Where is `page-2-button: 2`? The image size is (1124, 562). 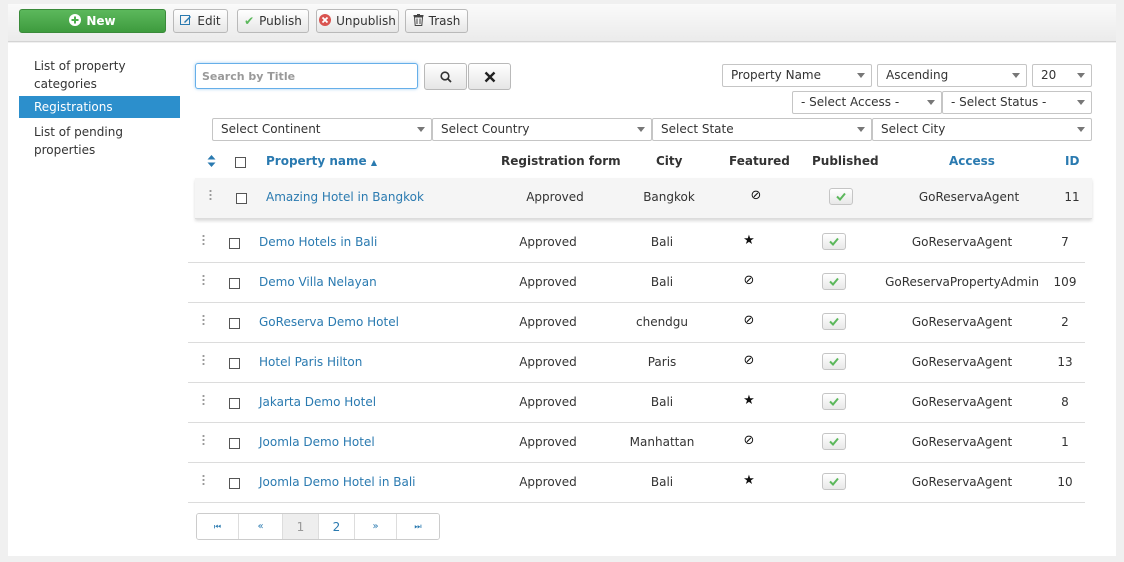
page-2-button: 2 is located at coordinates (337, 526).